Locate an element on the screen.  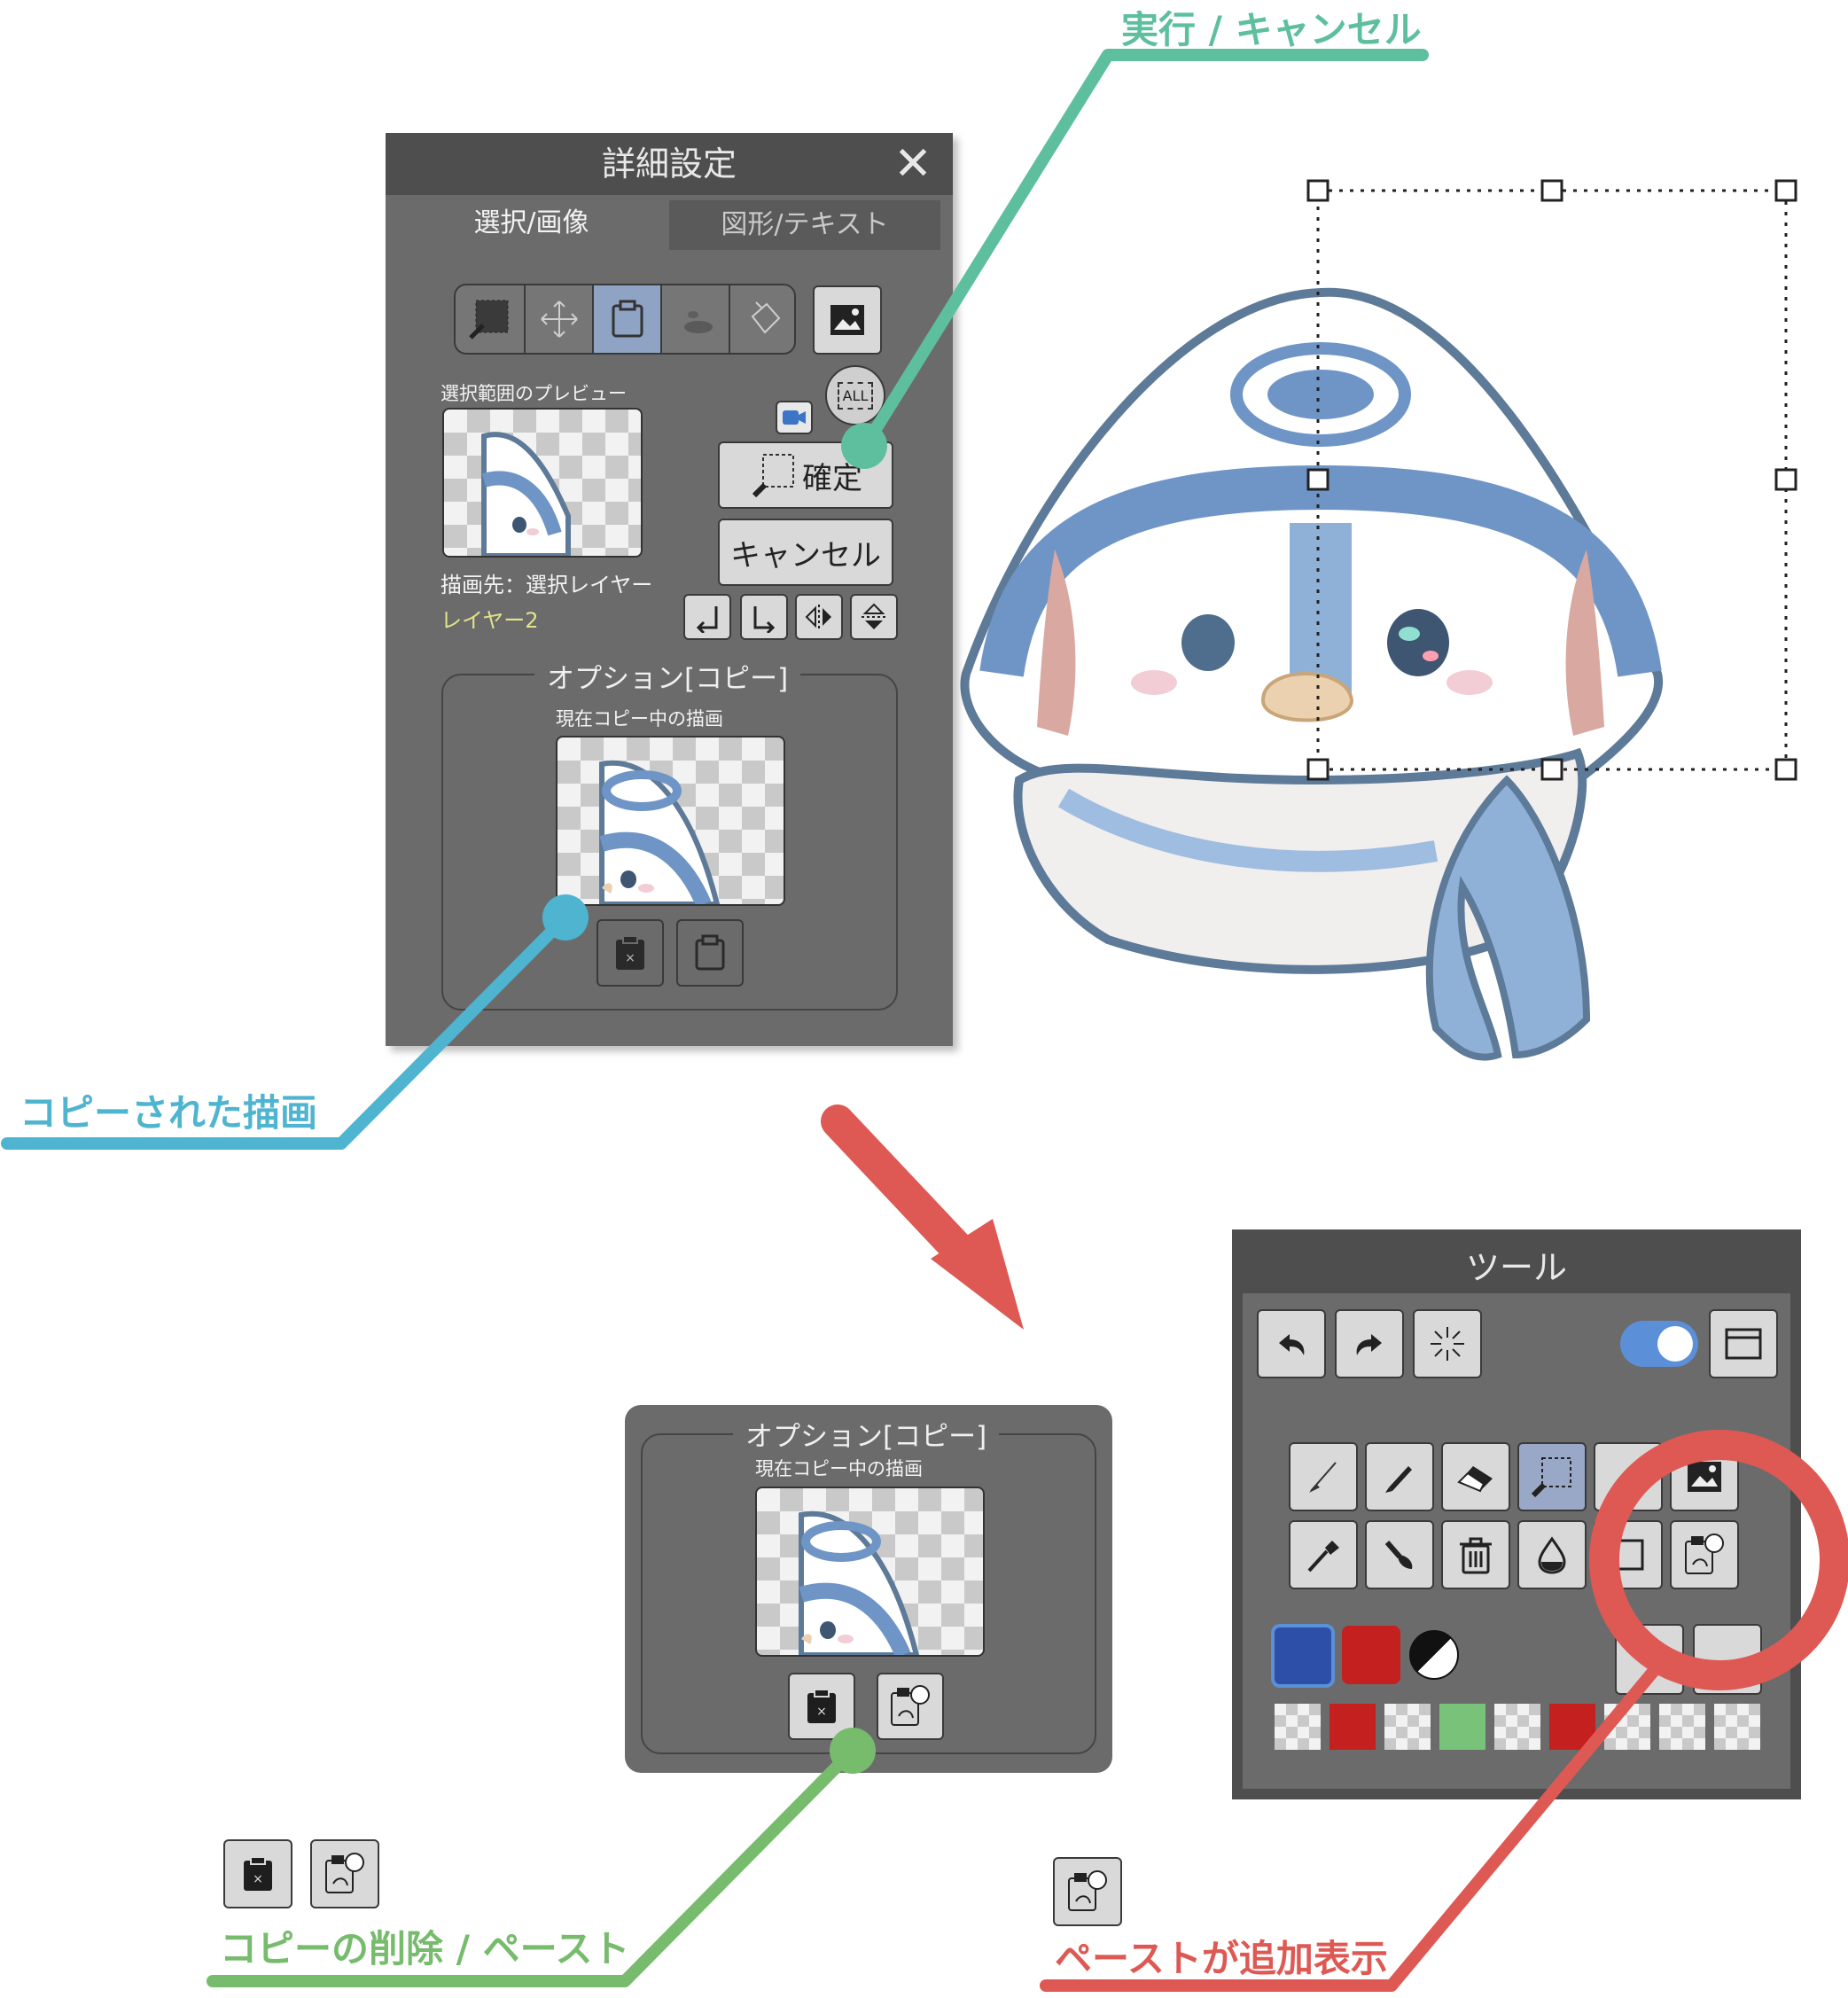
sparkle-icon is located at coordinates (1447, 1343).